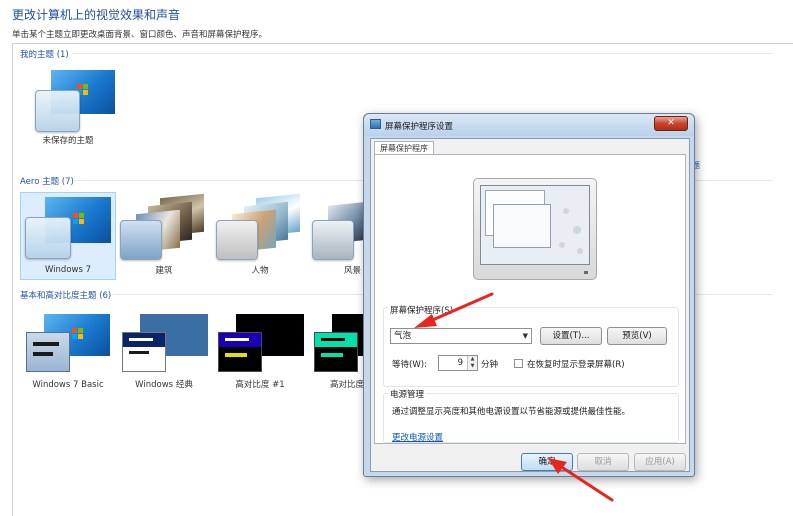 The height and width of the screenshot is (516, 793). Describe the element at coordinates (511, 412) in the screenshot. I see `power-description: 通过调整显示亮度和其他电源设置以节省能源或提供最佳性能。` at that location.